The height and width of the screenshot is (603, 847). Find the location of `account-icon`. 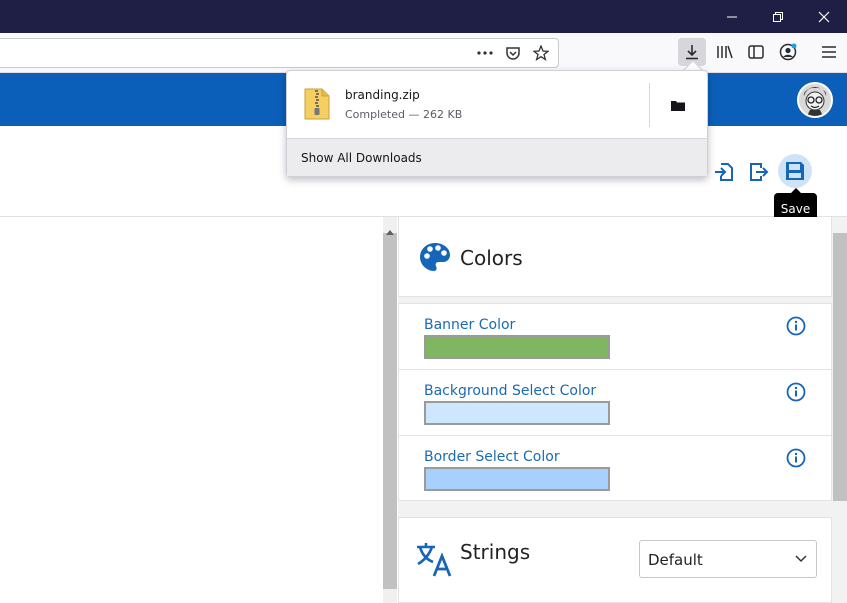

account-icon is located at coordinates (788, 52).